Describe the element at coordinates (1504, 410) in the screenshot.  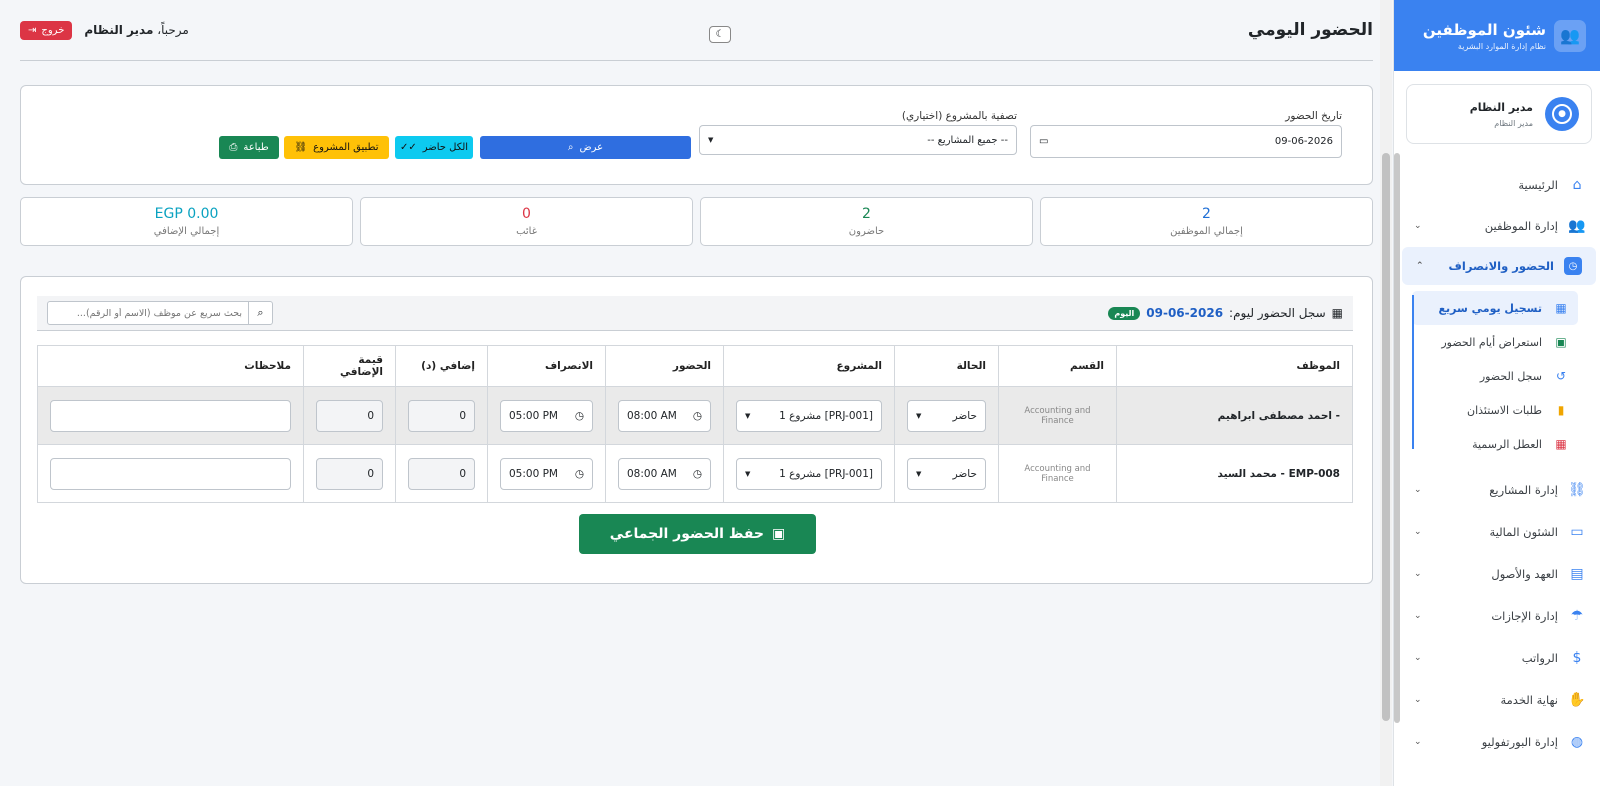
I see `submenu-item-label: طلبات الاستئذان` at that location.